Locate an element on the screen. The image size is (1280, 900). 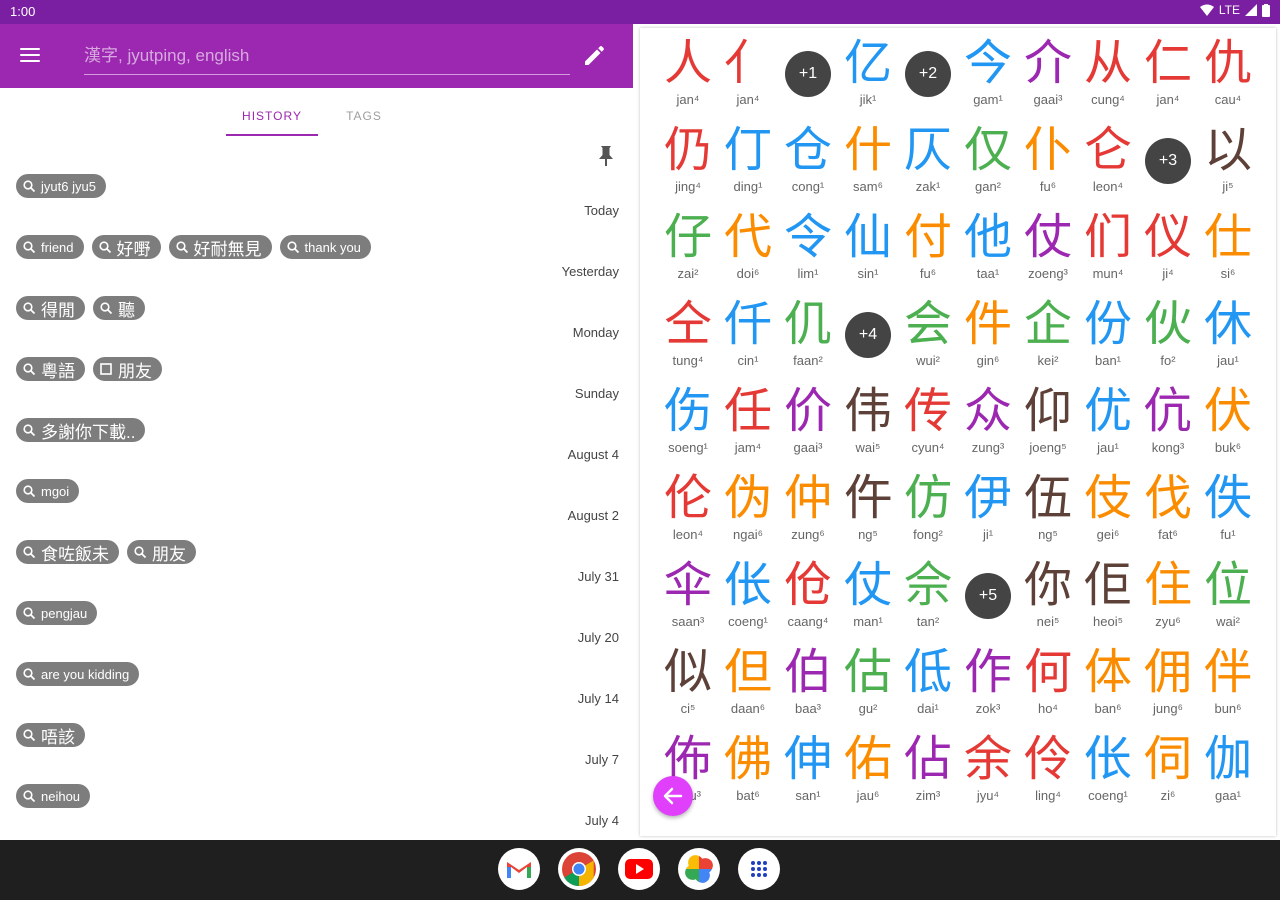
app-drawer is located at coordinates (759, 869).